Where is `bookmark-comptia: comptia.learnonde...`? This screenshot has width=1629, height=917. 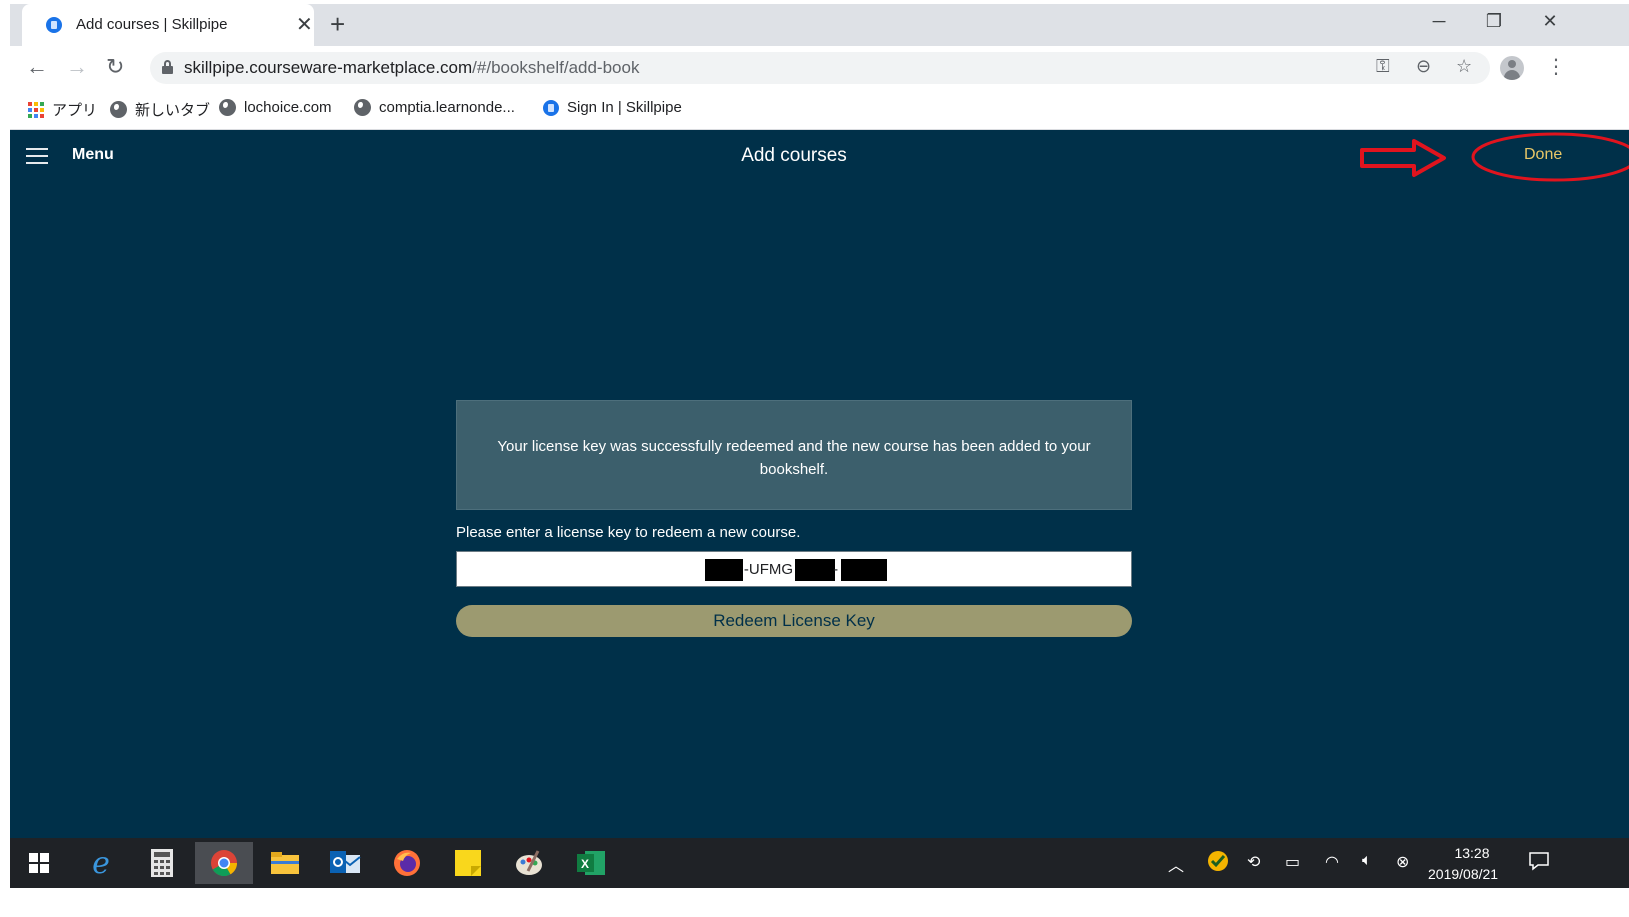 bookmark-comptia: comptia.learnonde... is located at coordinates (434, 107).